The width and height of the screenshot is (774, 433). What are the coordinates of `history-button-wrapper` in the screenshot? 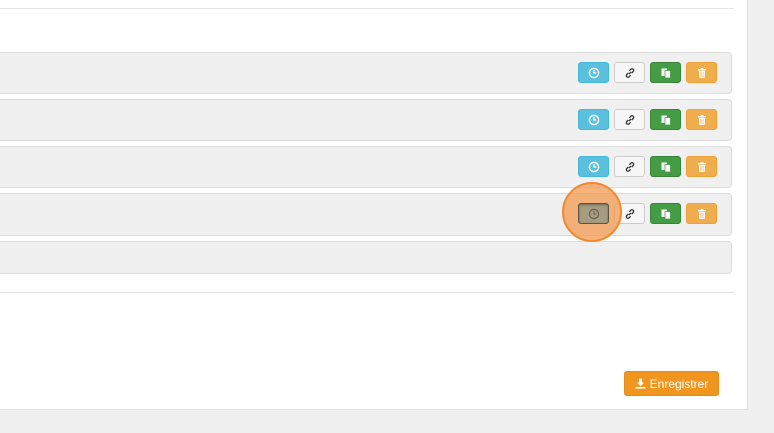 It's located at (592, 212).